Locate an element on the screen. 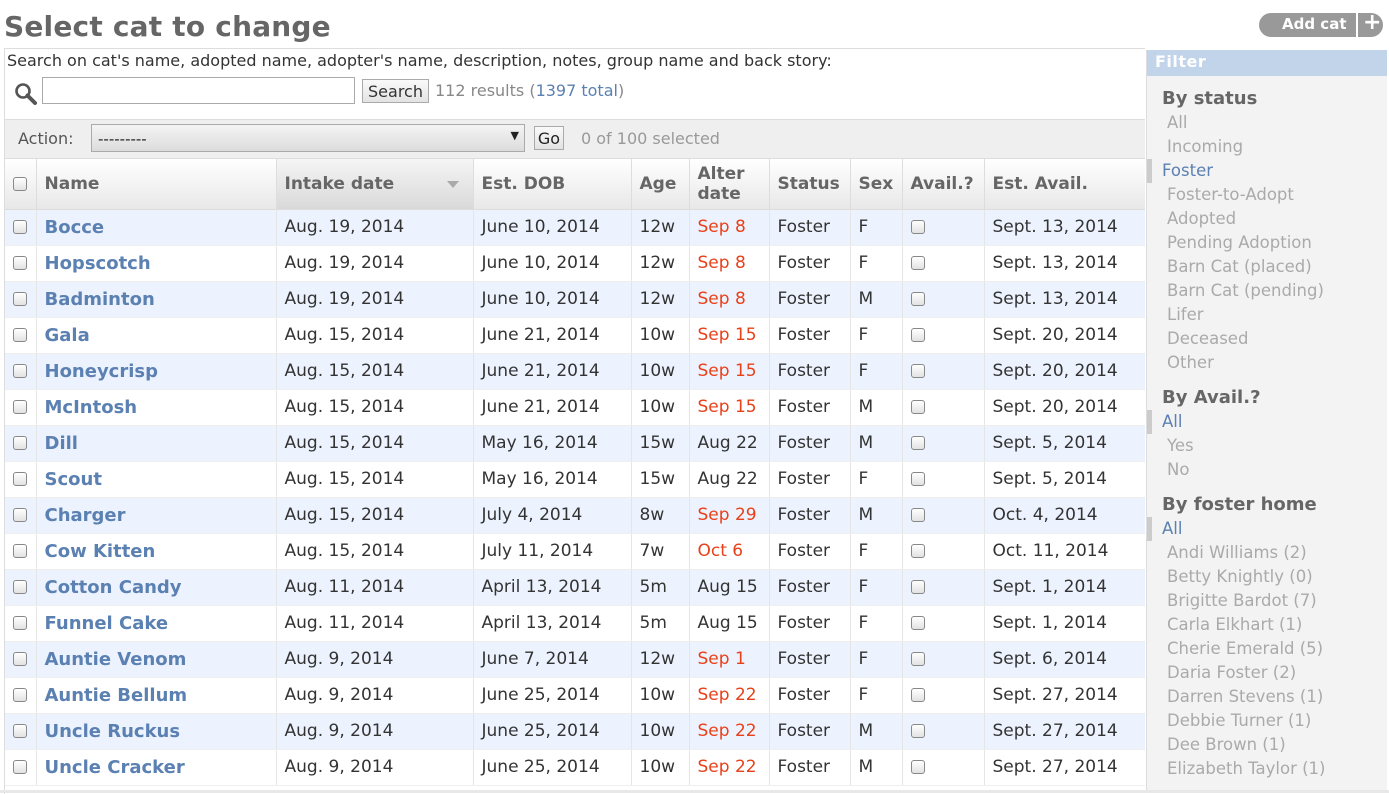  filter-option: Yes is located at coordinates (1267, 446).